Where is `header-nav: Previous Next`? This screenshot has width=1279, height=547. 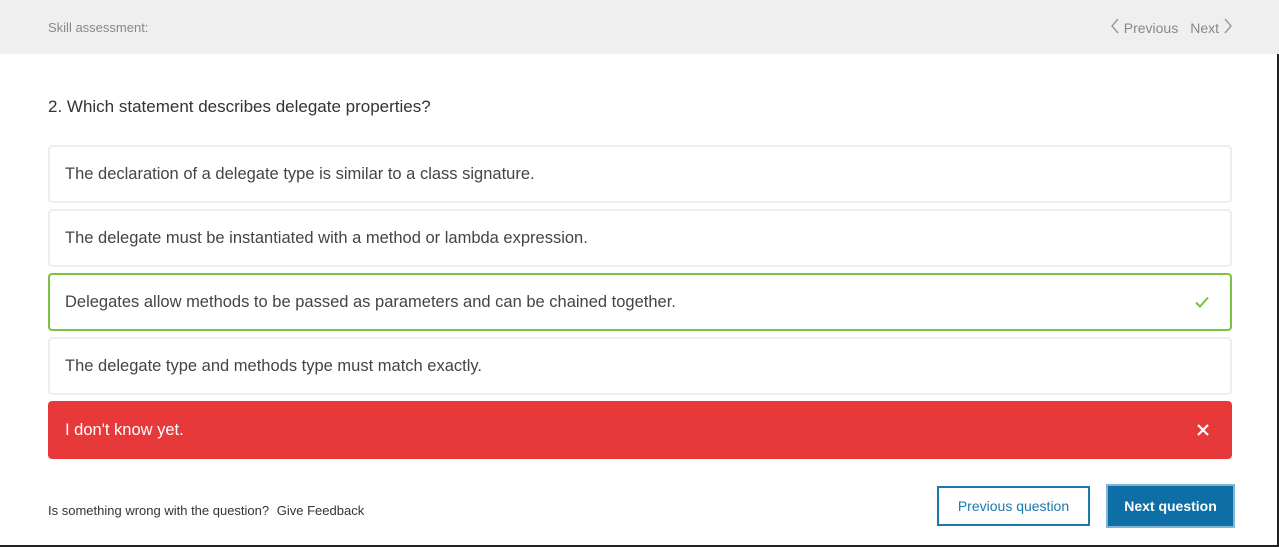 header-nav: Previous Next is located at coordinates (1171, 27).